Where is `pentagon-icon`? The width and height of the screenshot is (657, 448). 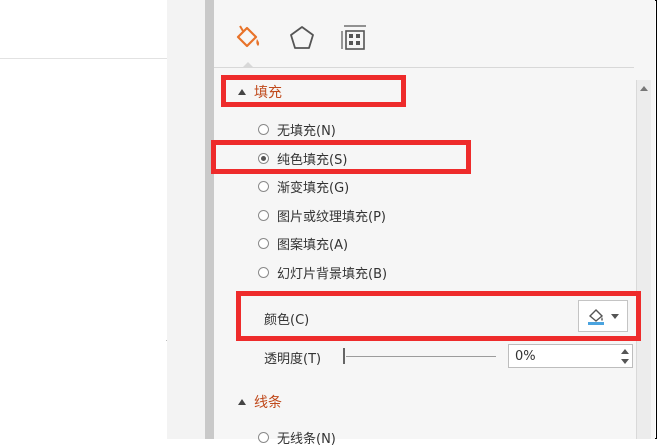 pentagon-icon is located at coordinates (302, 37).